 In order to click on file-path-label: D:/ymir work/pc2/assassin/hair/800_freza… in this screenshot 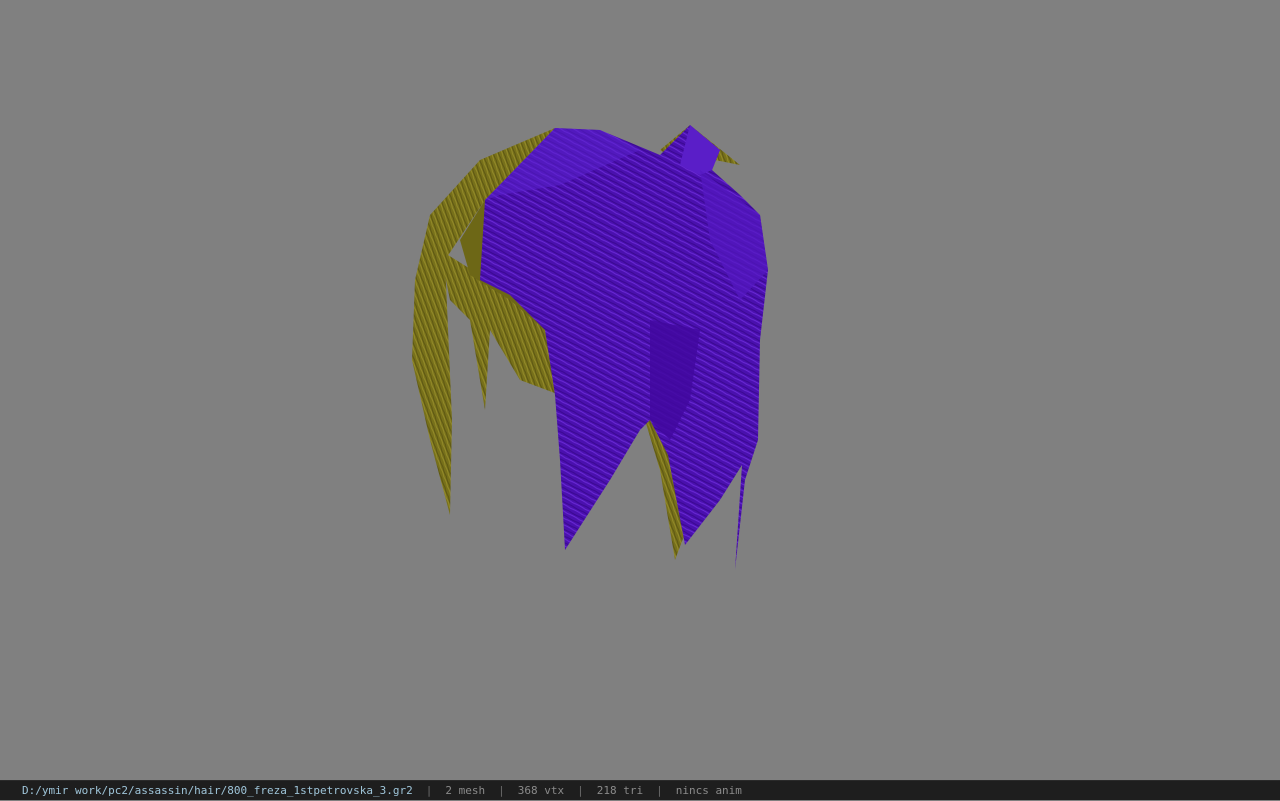, I will do `click(217, 790)`.